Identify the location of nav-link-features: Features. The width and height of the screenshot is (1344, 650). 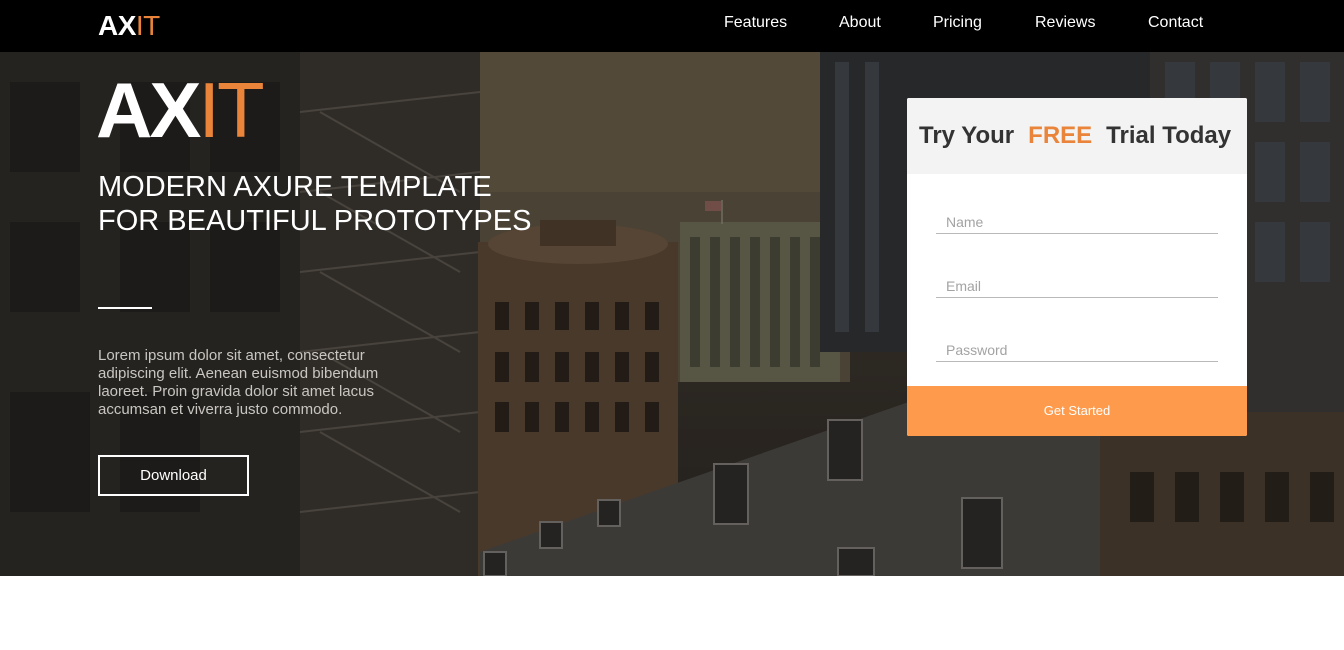
(755, 23).